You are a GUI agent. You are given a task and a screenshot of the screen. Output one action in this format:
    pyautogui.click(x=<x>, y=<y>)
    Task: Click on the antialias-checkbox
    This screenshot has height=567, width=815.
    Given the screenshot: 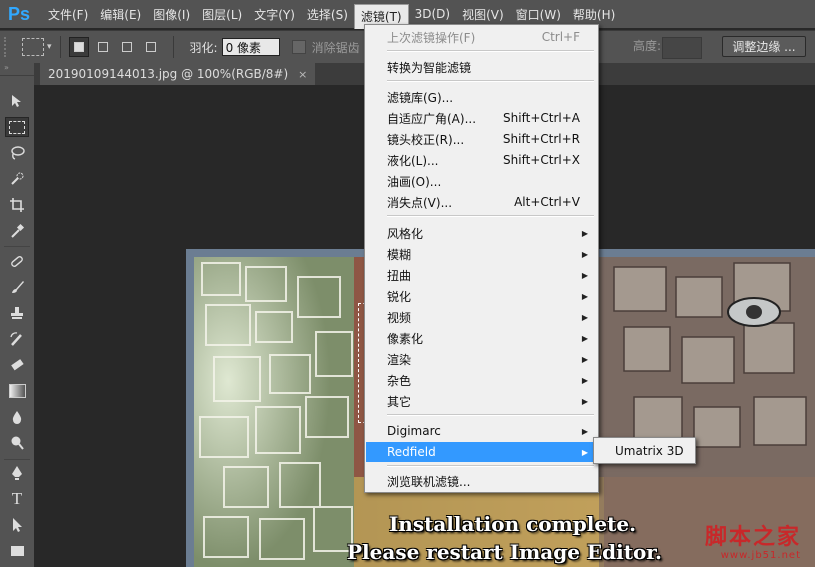 What is the action you would take?
    pyautogui.click(x=298, y=47)
    